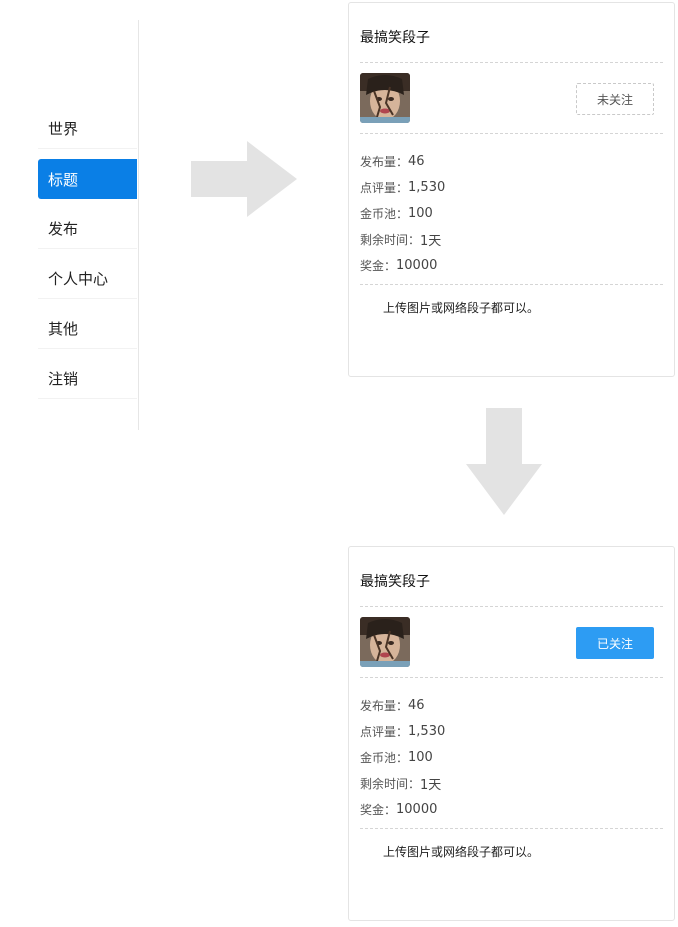 The image size is (678, 927). What do you see at coordinates (504, 461) in the screenshot?
I see `arrow-down-icon` at bounding box center [504, 461].